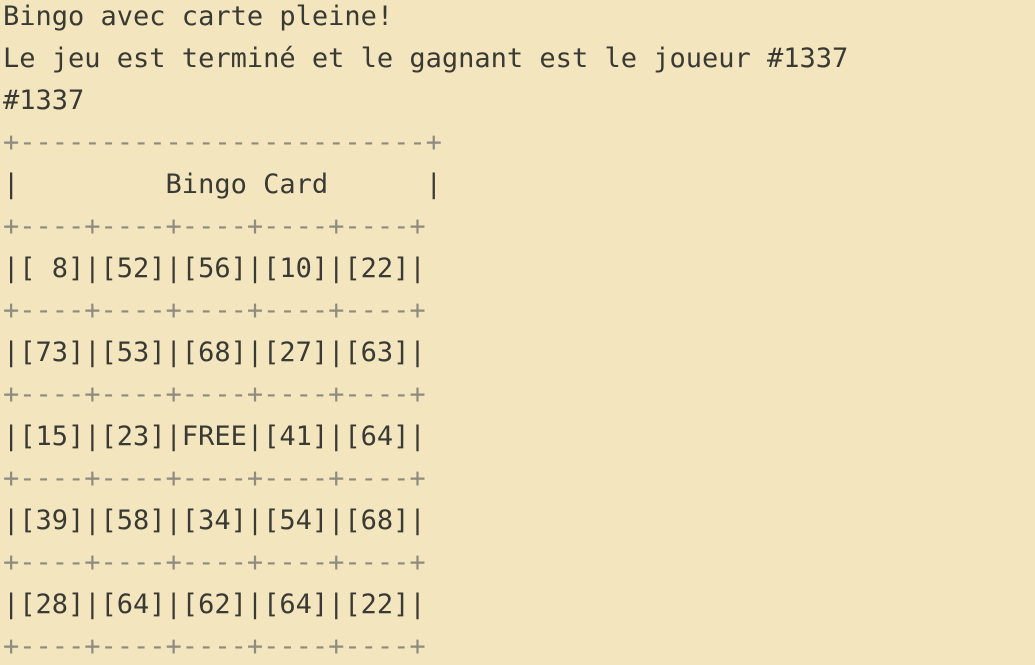 The height and width of the screenshot is (665, 1035). I want to click on message-winner-id: #1337, so click(44, 100).